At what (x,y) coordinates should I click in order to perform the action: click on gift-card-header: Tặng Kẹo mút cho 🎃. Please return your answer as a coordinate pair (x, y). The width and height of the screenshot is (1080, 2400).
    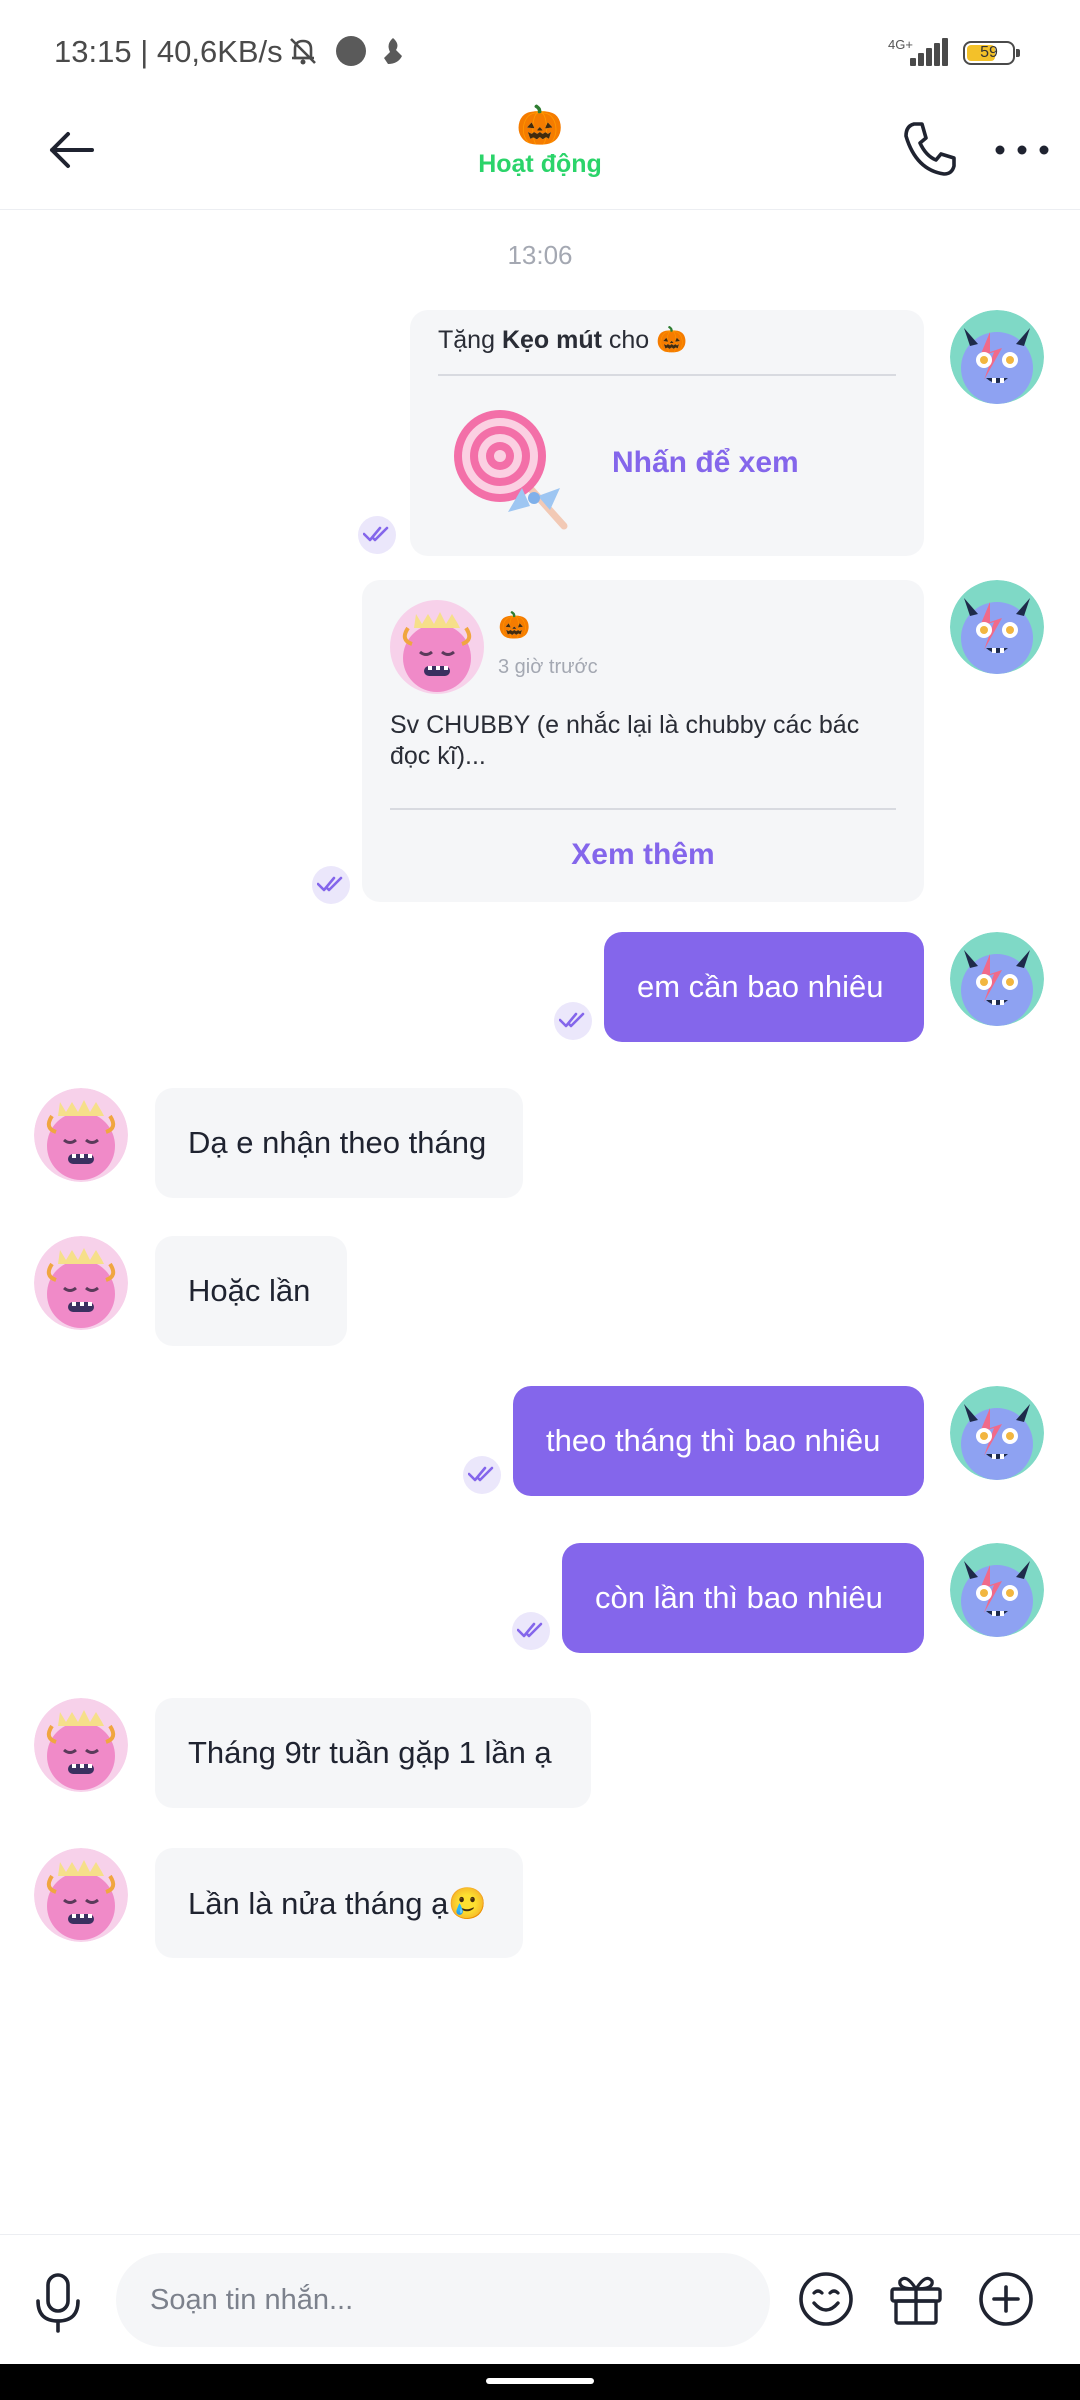
    Looking at the image, I should click on (562, 340).